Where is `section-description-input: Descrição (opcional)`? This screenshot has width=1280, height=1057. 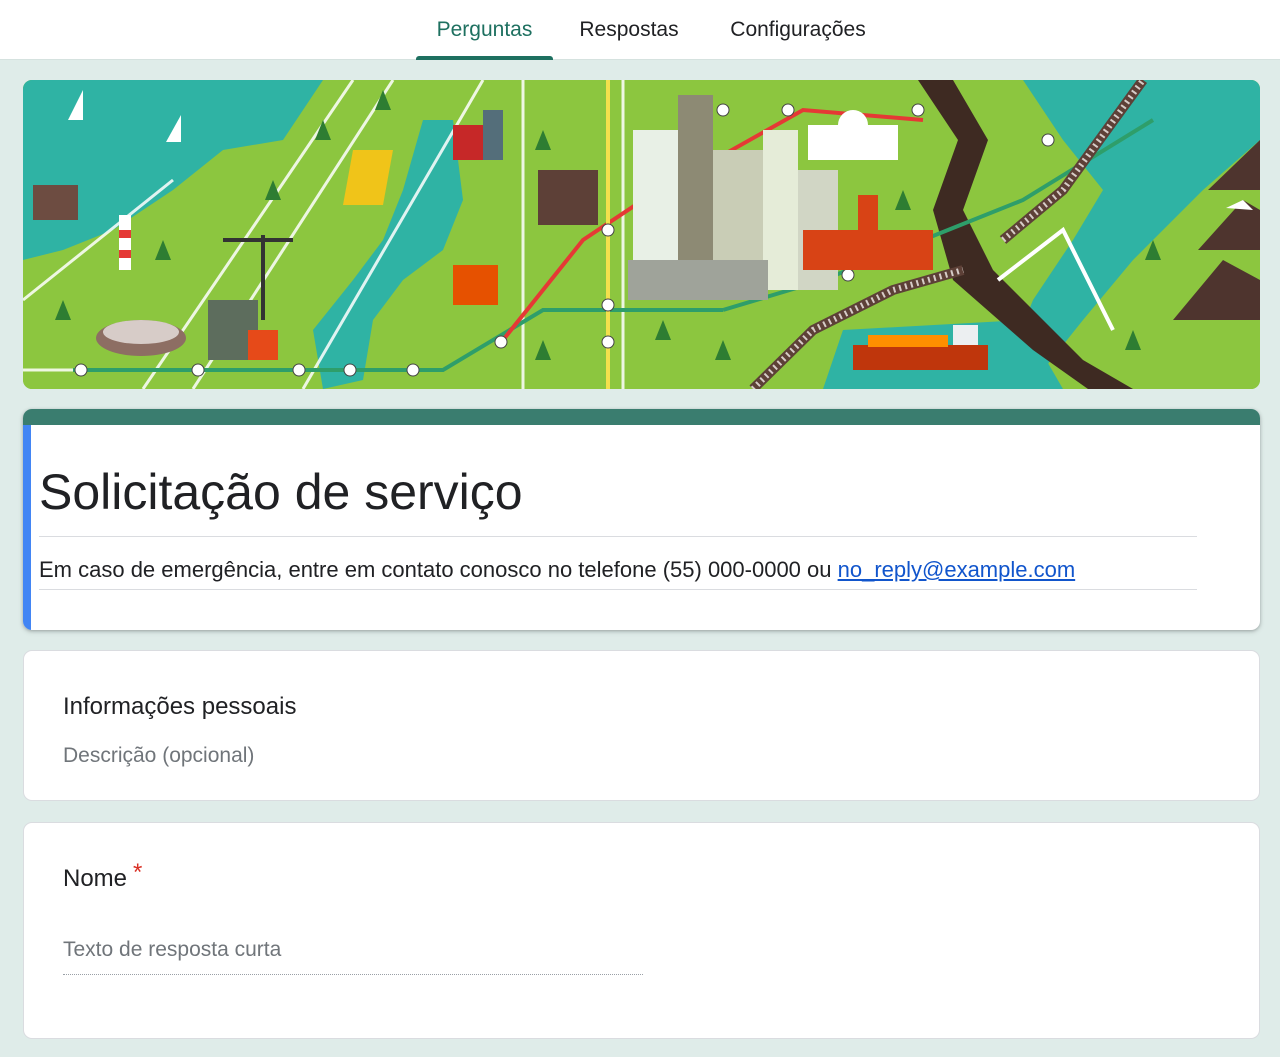
section-description-input: Descrição (opcional) is located at coordinates (158, 756).